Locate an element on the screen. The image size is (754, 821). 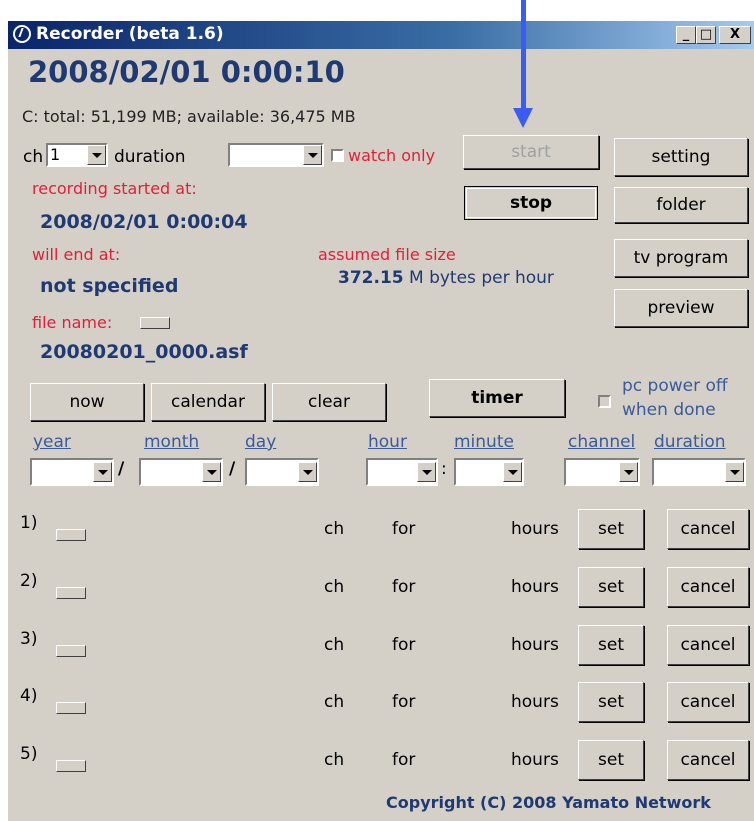
channel-select-timer is located at coordinates (602, 472).